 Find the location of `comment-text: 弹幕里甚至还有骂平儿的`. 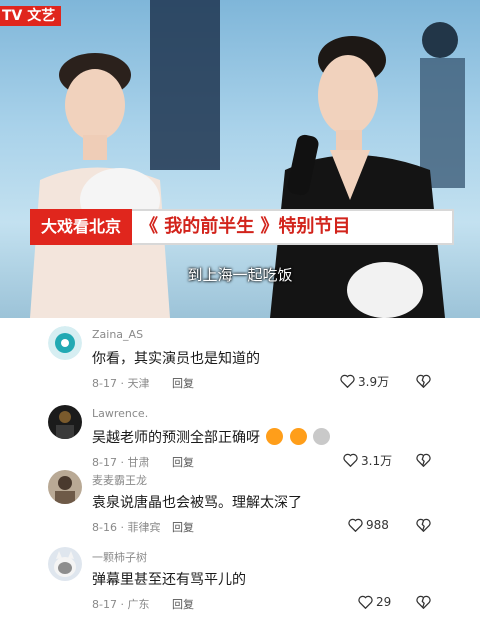

comment-text: 弹幕里甚至还有骂平儿的 is located at coordinates (169, 580).